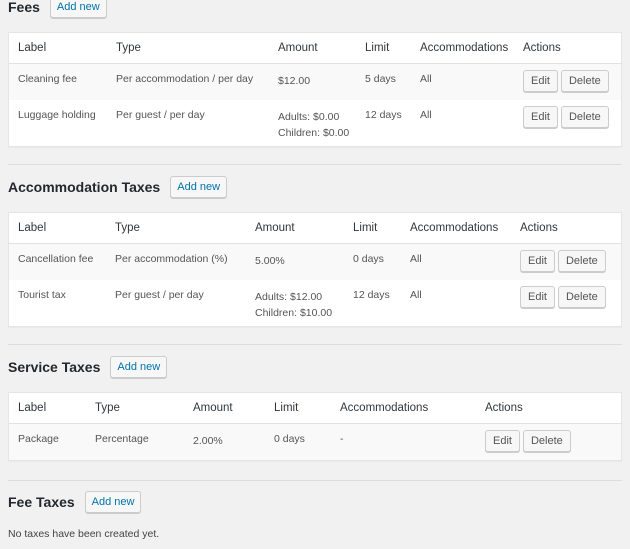  I want to click on row-label: Cancellation fee, so click(57, 261).